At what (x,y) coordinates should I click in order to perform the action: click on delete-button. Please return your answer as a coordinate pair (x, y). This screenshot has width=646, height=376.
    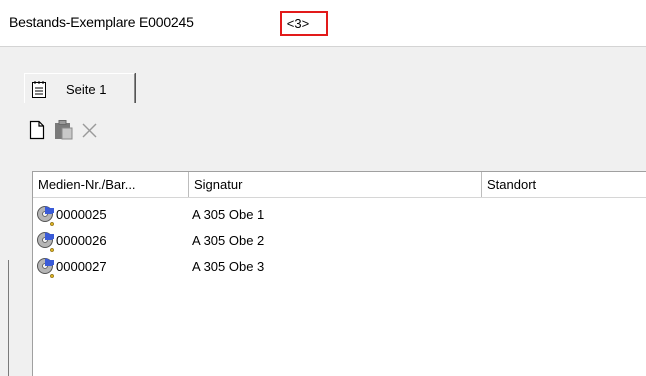
    Looking at the image, I should click on (90, 130).